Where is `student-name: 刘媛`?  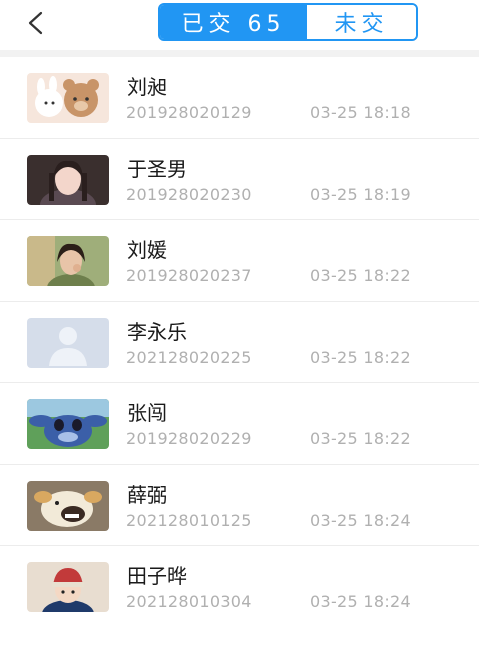
student-name: 刘媛 is located at coordinates (147, 250).